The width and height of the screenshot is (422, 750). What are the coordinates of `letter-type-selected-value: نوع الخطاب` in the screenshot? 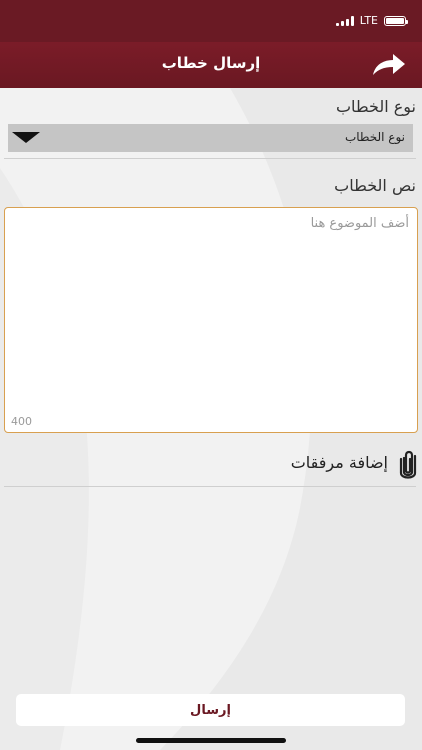 It's located at (374, 137).